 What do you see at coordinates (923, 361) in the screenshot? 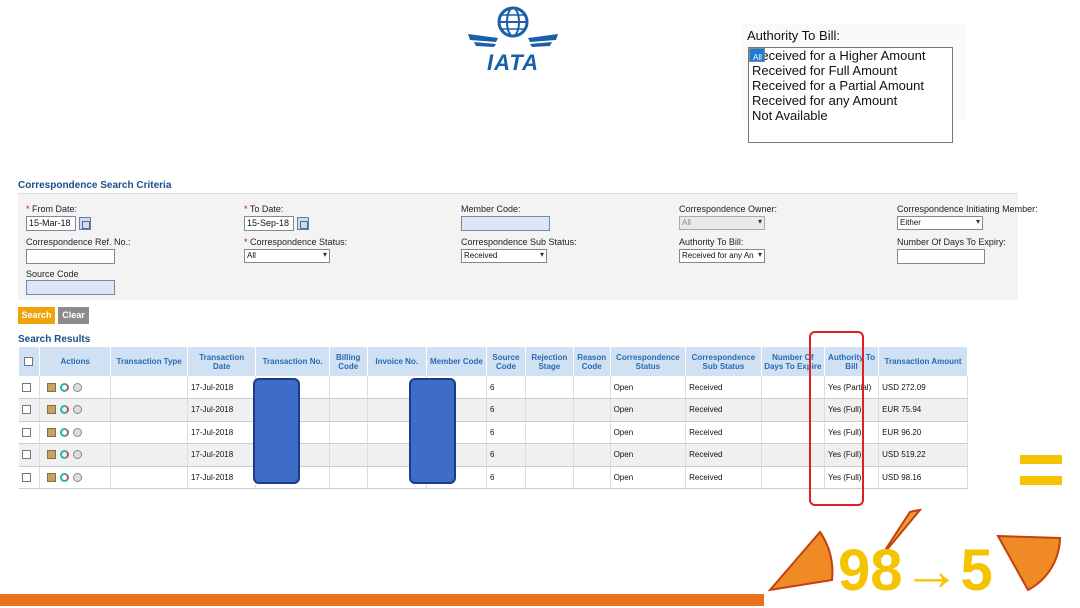
I see `column-header: Transaction Amount` at bounding box center [923, 361].